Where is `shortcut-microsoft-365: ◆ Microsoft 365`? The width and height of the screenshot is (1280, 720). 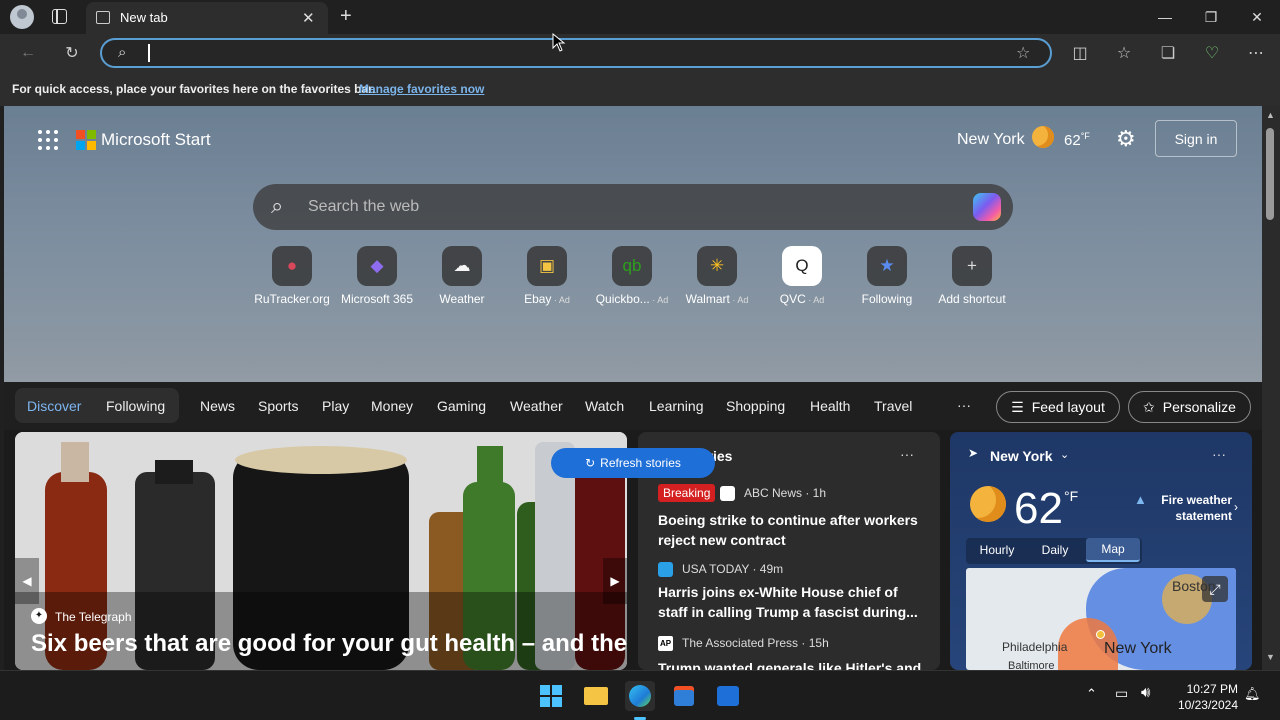
shortcut-microsoft-365: ◆ Microsoft 365 is located at coordinates (377, 276).